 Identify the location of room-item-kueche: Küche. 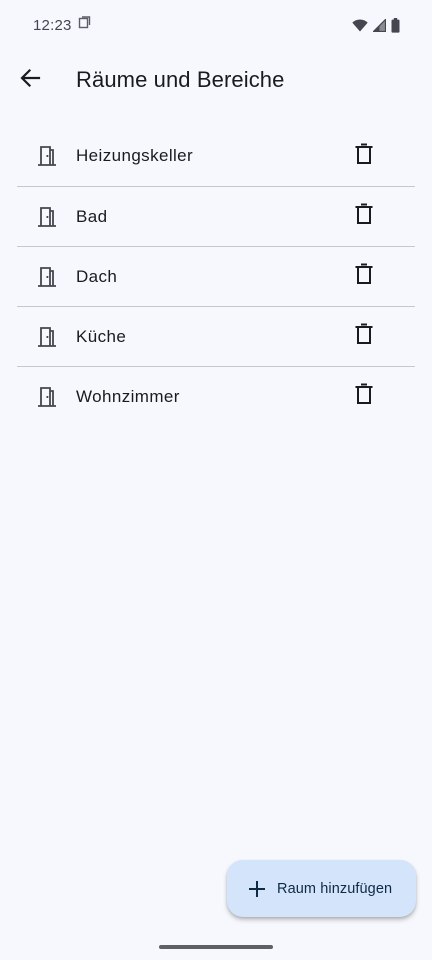
(216, 336).